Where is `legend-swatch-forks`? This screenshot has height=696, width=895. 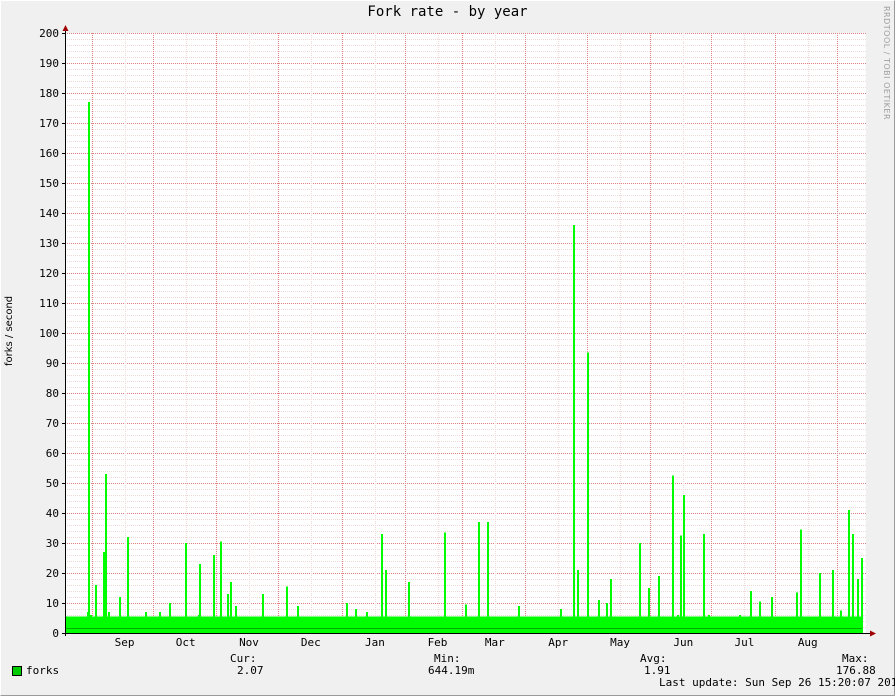
legend-swatch-forks is located at coordinates (17, 671).